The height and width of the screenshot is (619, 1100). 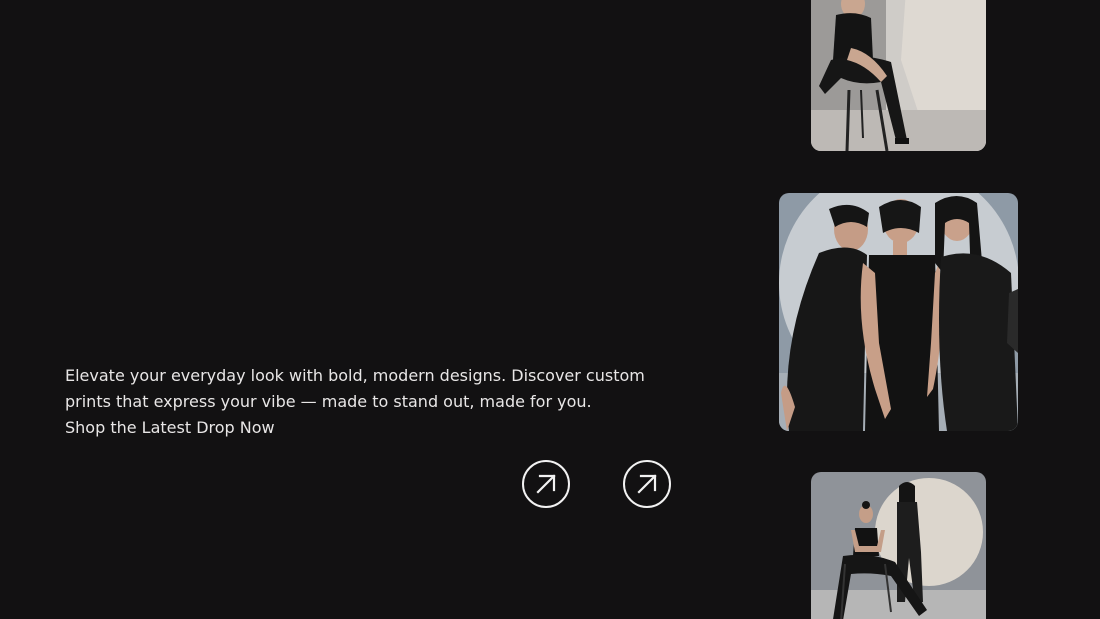 I want to click on cta-link: Shop the Latest Drop Now, so click(x=365, y=428).